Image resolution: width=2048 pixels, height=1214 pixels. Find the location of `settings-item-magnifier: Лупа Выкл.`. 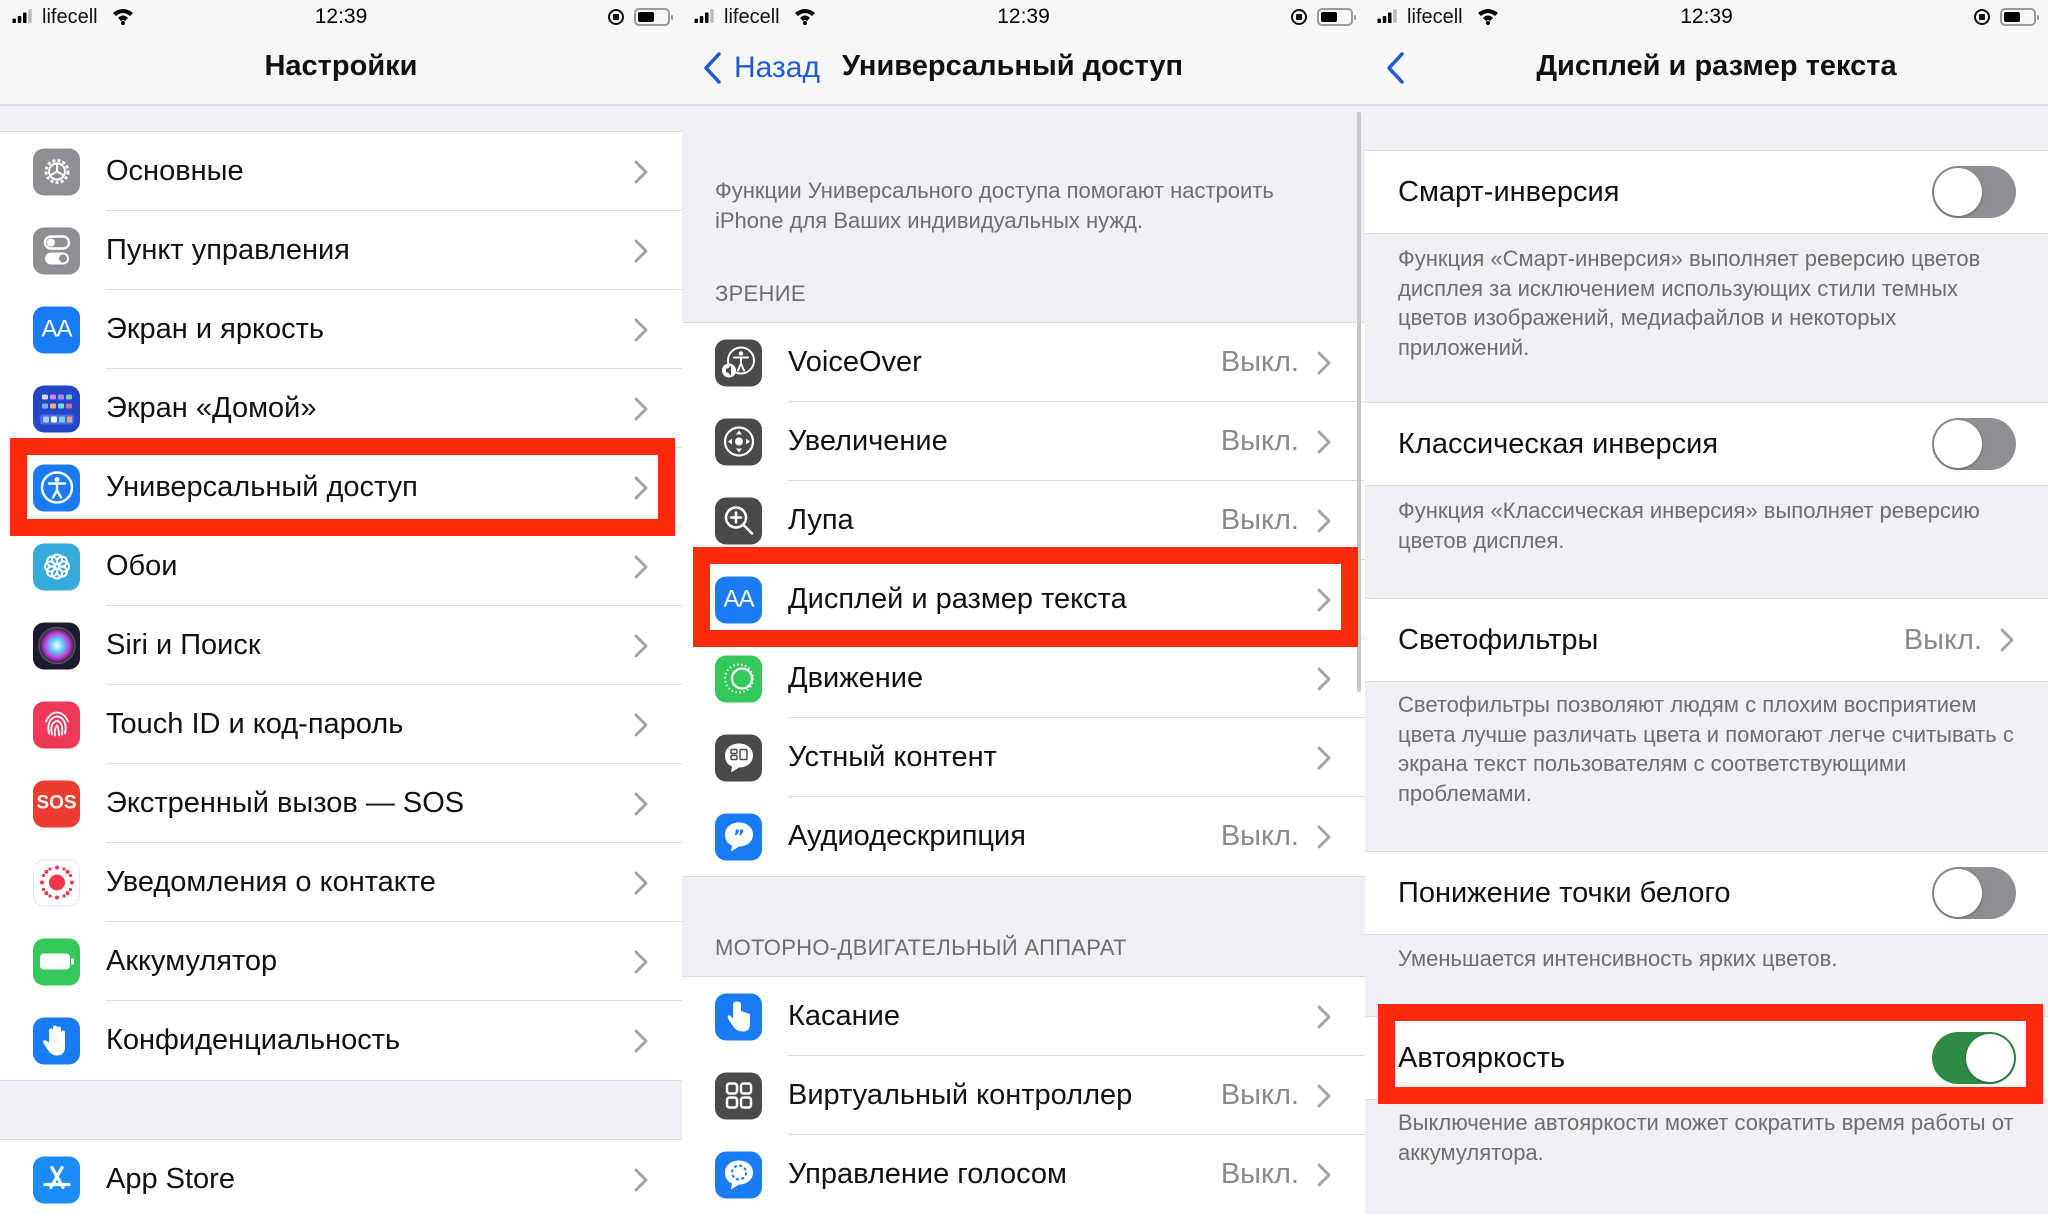

settings-item-magnifier: Лупа Выкл. is located at coordinates (1023, 520).